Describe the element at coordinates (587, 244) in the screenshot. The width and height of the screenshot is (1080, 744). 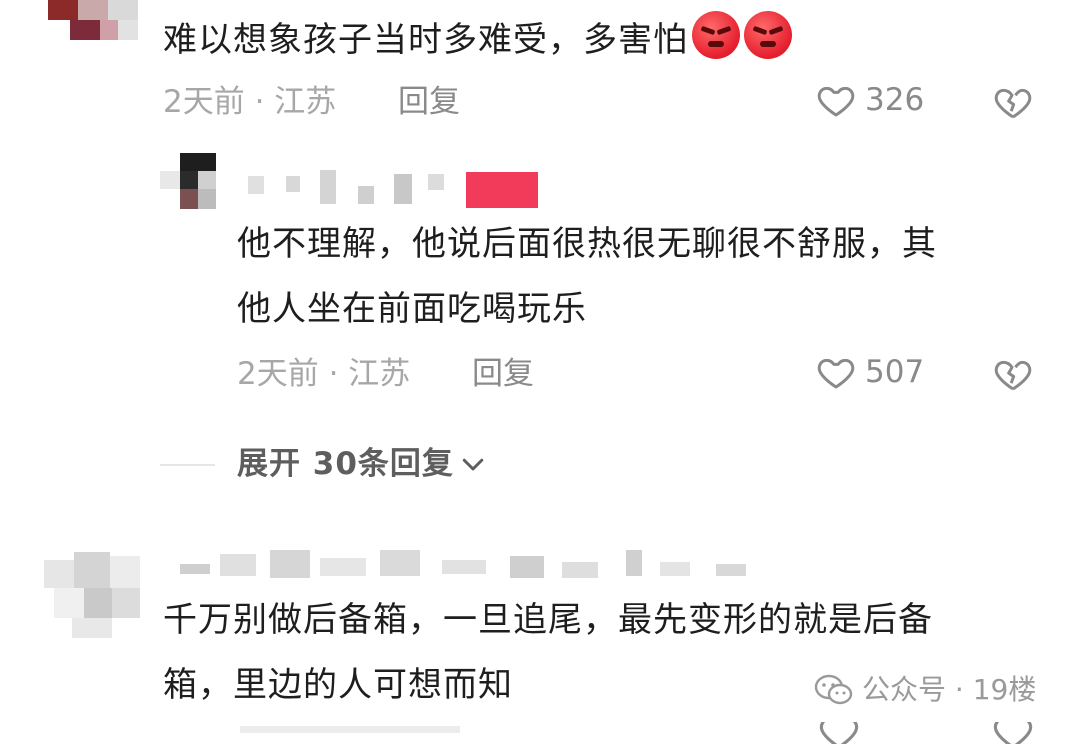
I see `reply-text-line1: 他不理解，他说后面很热很无聊很不舒服，其` at that location.